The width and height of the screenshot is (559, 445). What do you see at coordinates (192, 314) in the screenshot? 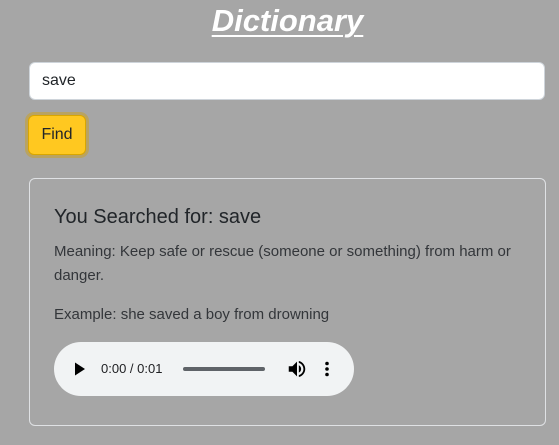
I see `example-text: Example: she saved a boy from drowning` at bounding box center [192, 314].